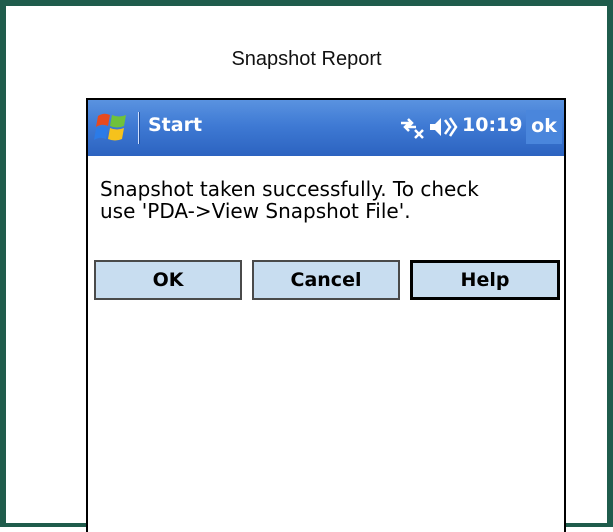  I want to click on ok-button: OK, so click(168, 280).